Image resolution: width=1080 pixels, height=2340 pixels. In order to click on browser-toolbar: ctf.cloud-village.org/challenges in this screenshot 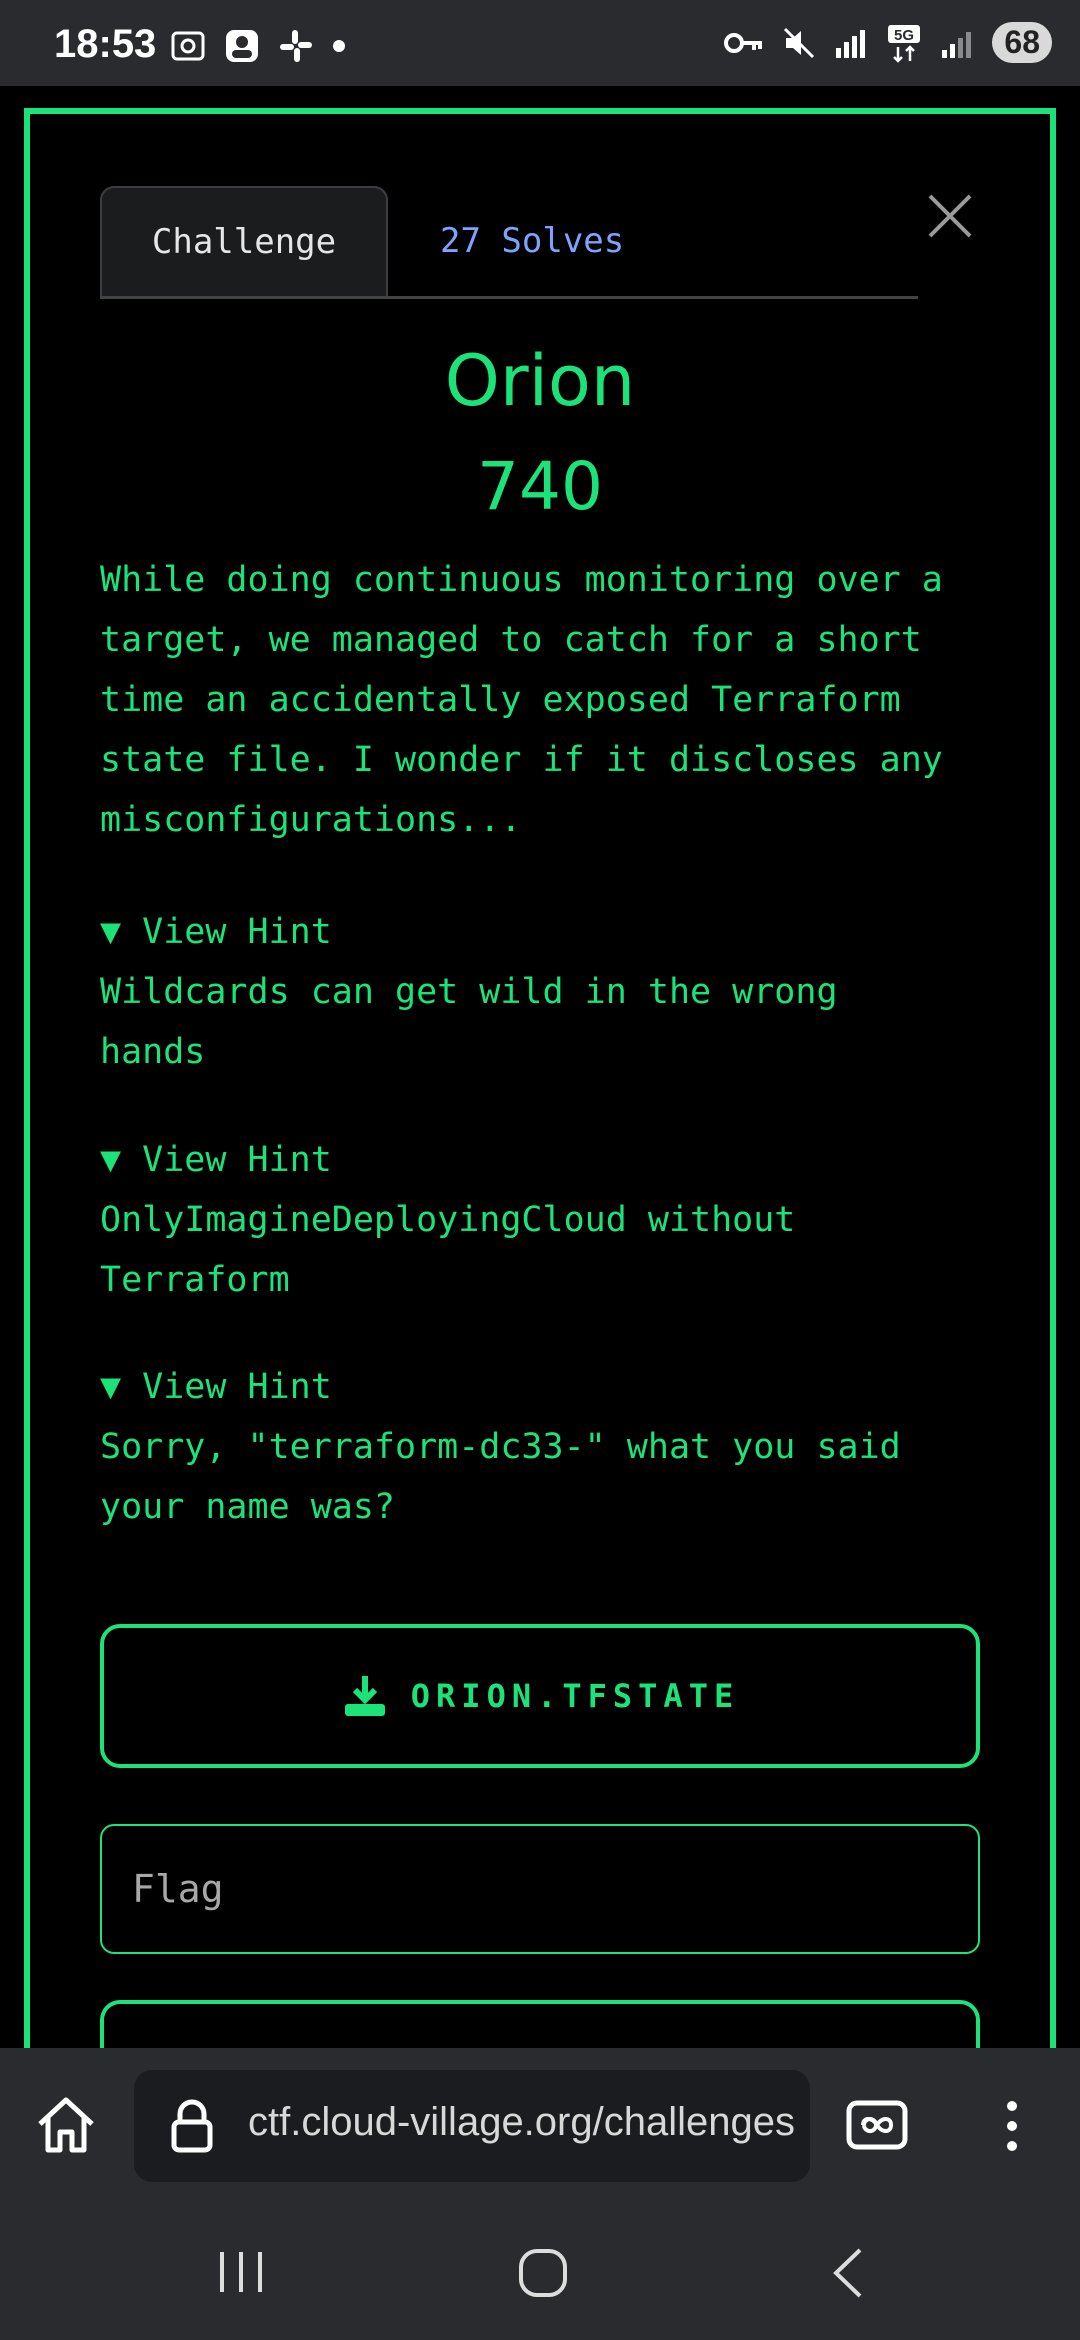, I will do `click(540, 2125)`.